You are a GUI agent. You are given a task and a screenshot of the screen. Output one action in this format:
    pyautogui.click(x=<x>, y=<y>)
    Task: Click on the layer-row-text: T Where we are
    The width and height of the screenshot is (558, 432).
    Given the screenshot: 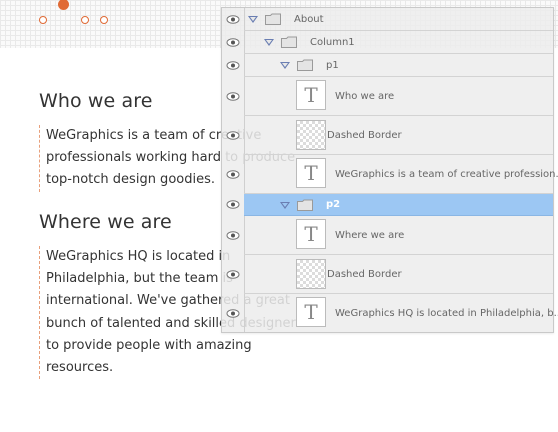 What is the action you would take?
    pyautogui.click(x=389, y=235)
    